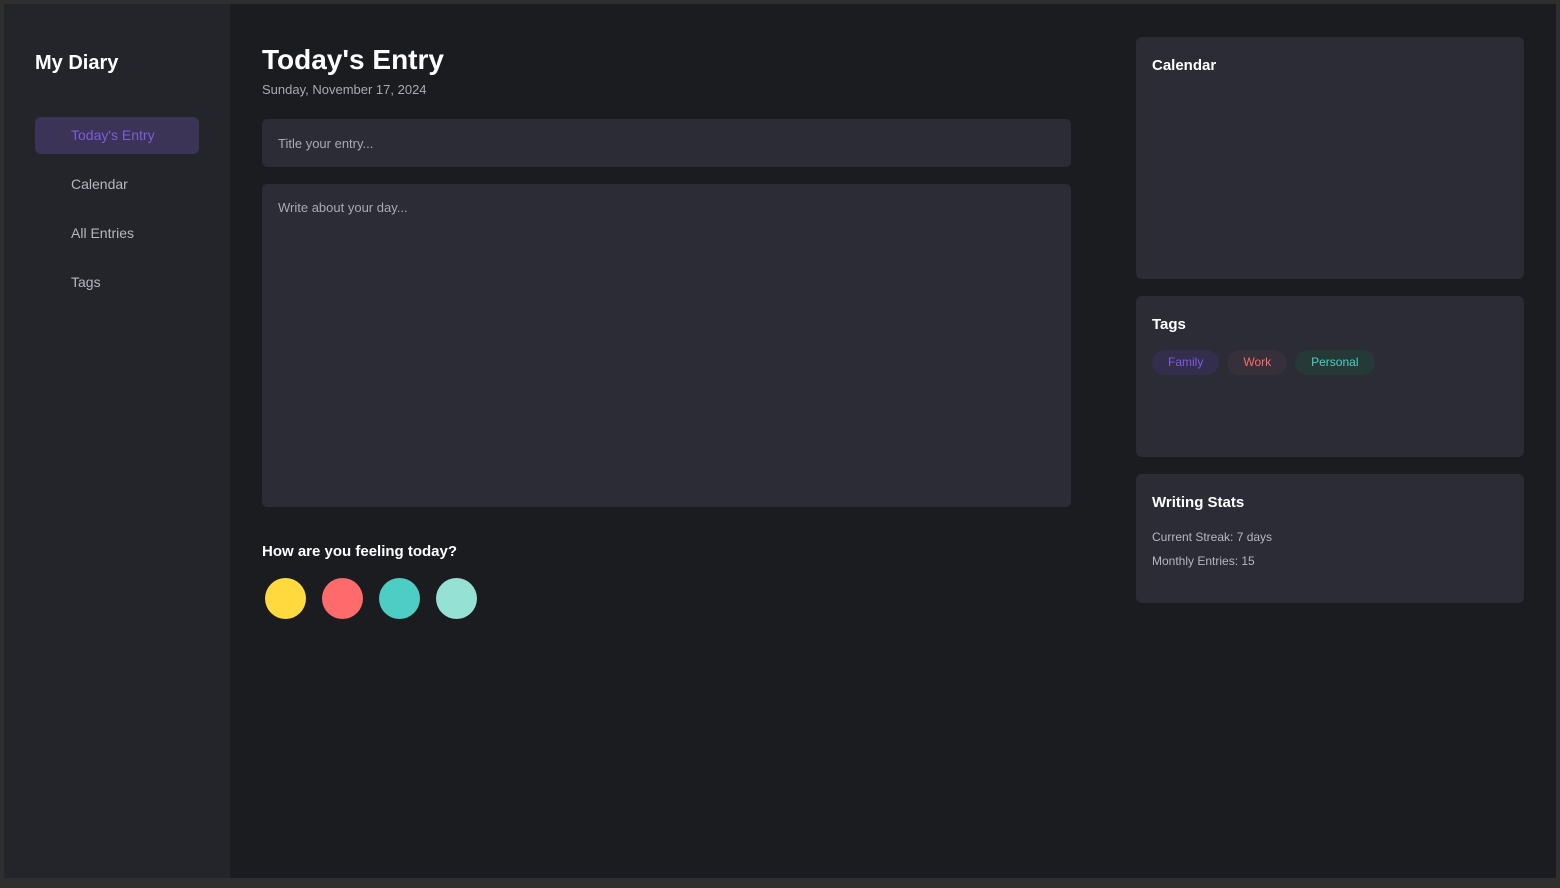  Describe the element at coordinates (1212, 537) in the screenshot. I see `current-streak: Current Streak: 7 days` at that location.